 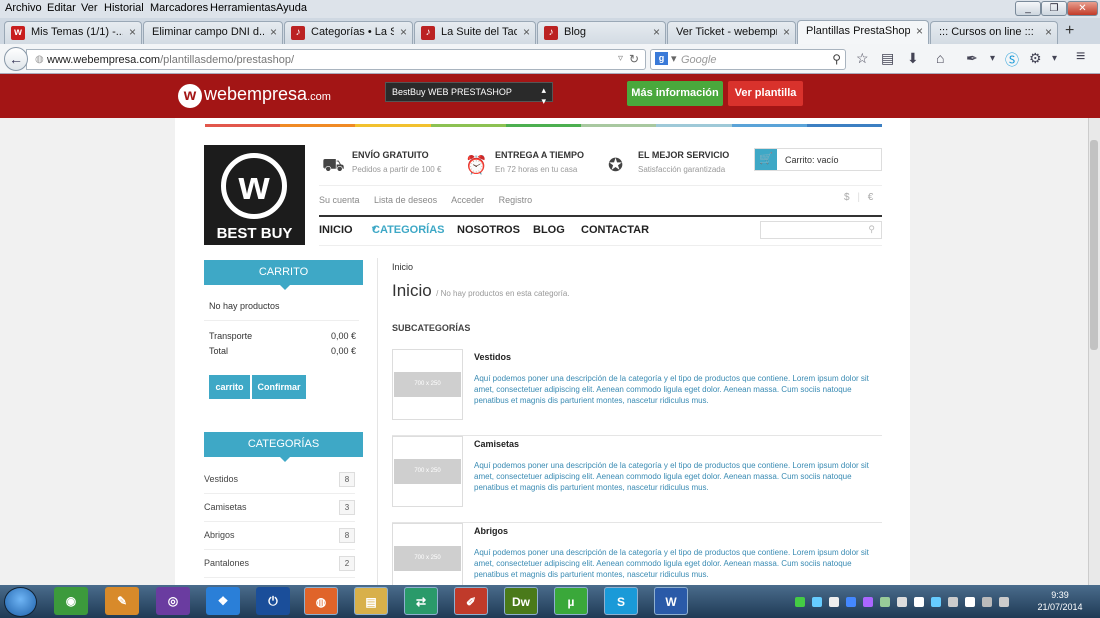 What do you see at coordinates (469, 94) in the screenshot?
I see `theme-select: BestBuy WEB PRESTASHOP ▴ ▾` at bounding box center [469, 94].